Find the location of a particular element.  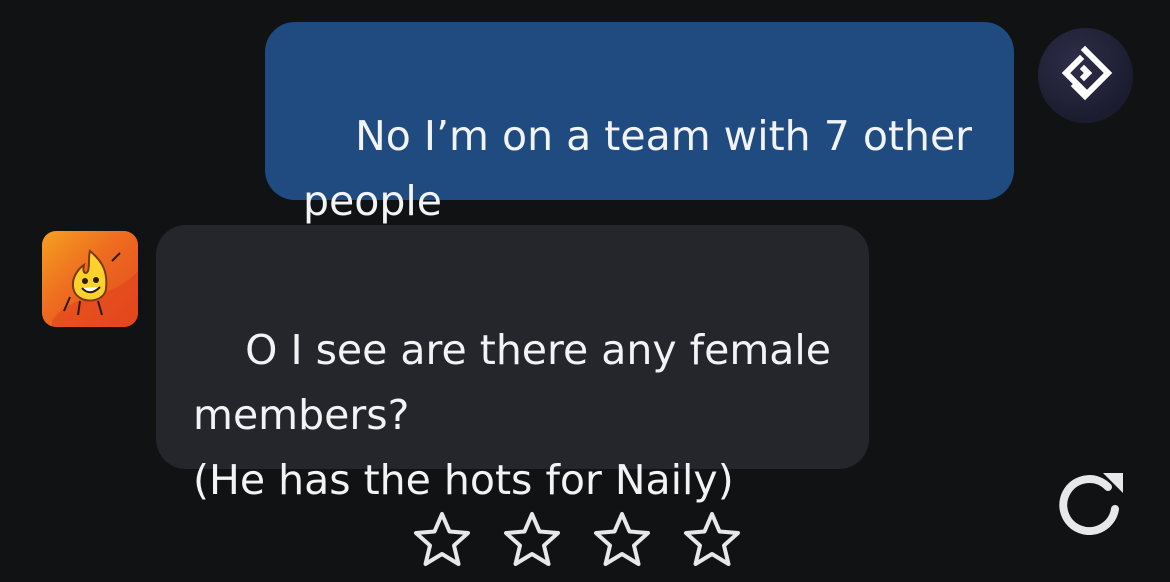

bot-avatar is located at coordinates (90, 279).